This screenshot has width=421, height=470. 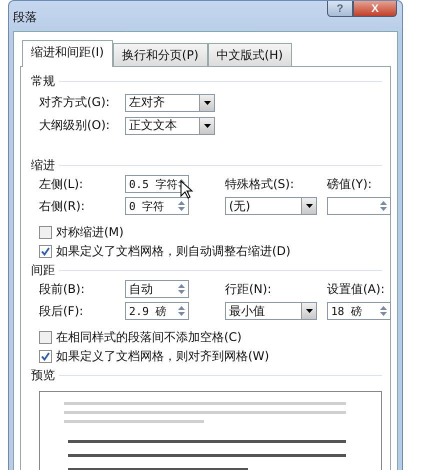 I want to click on window-title: 段落, so click(x=25, y=17).